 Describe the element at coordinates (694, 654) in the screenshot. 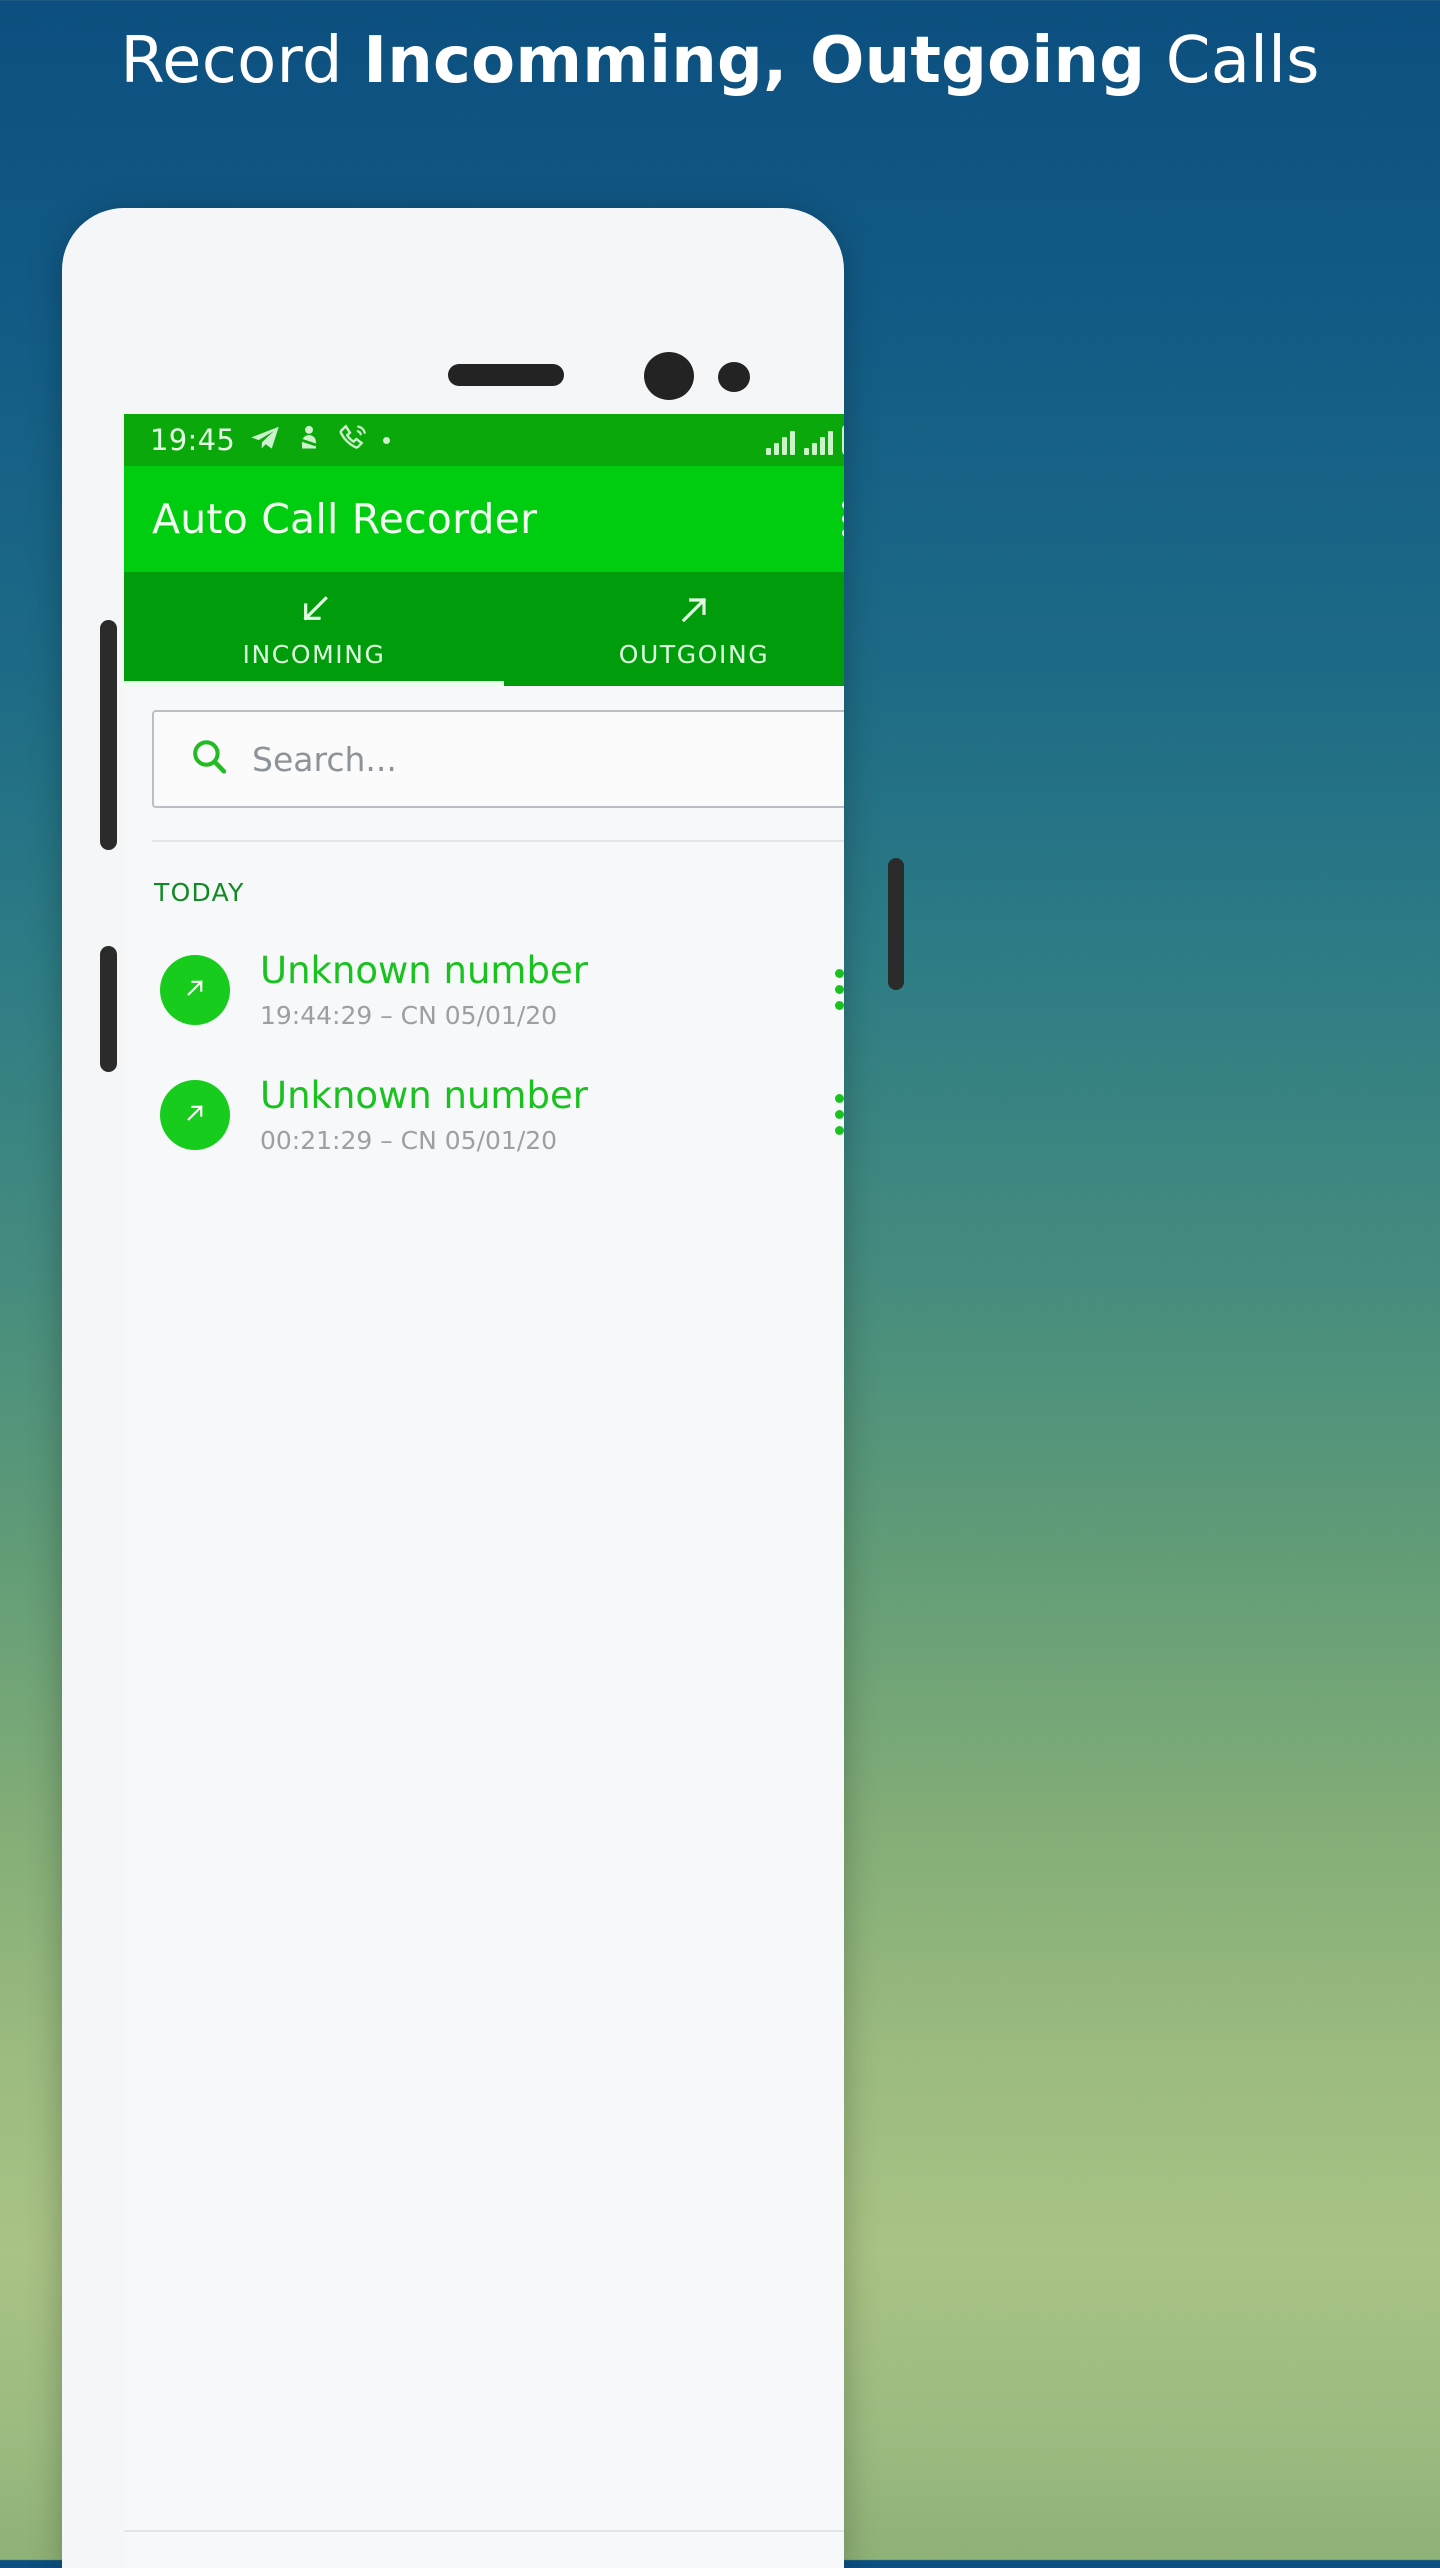

I see `tab-outgoing-label: OUTGOING` at that location.